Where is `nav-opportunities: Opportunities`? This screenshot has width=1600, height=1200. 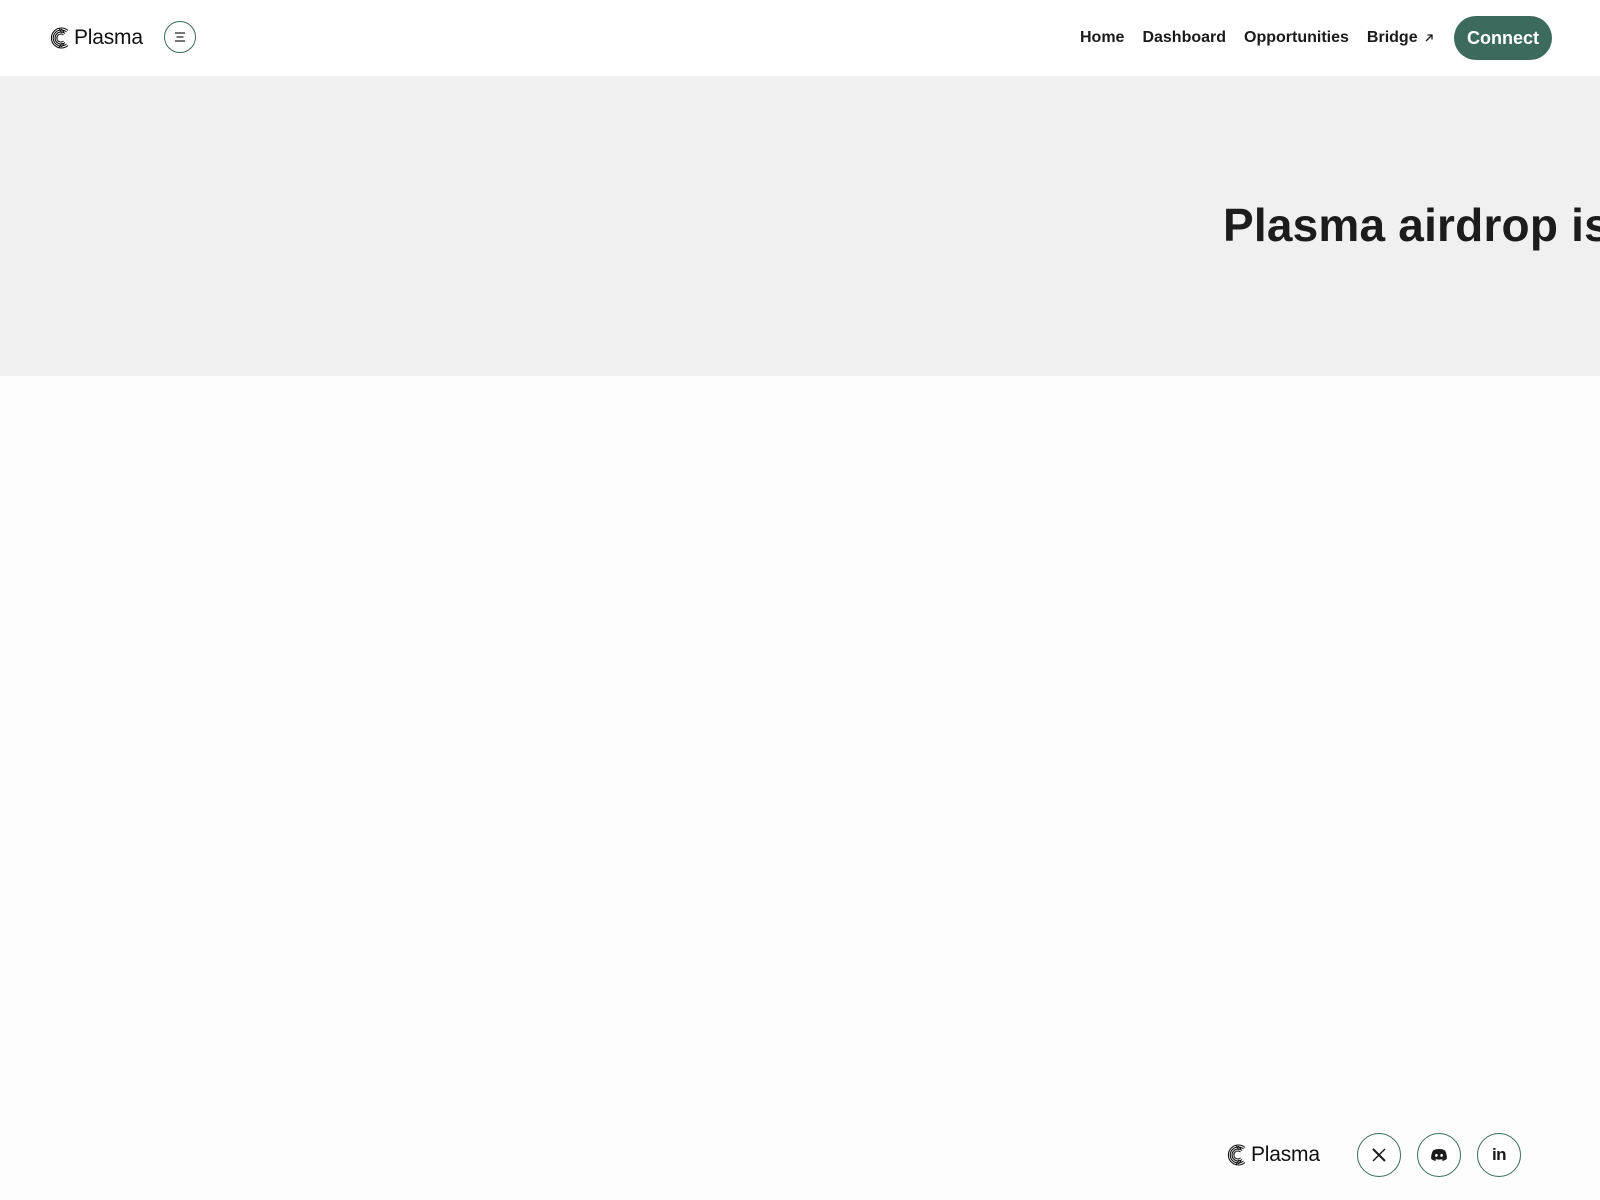 nav-opportunities: Opportunities is located at coordinates (1296, 38).